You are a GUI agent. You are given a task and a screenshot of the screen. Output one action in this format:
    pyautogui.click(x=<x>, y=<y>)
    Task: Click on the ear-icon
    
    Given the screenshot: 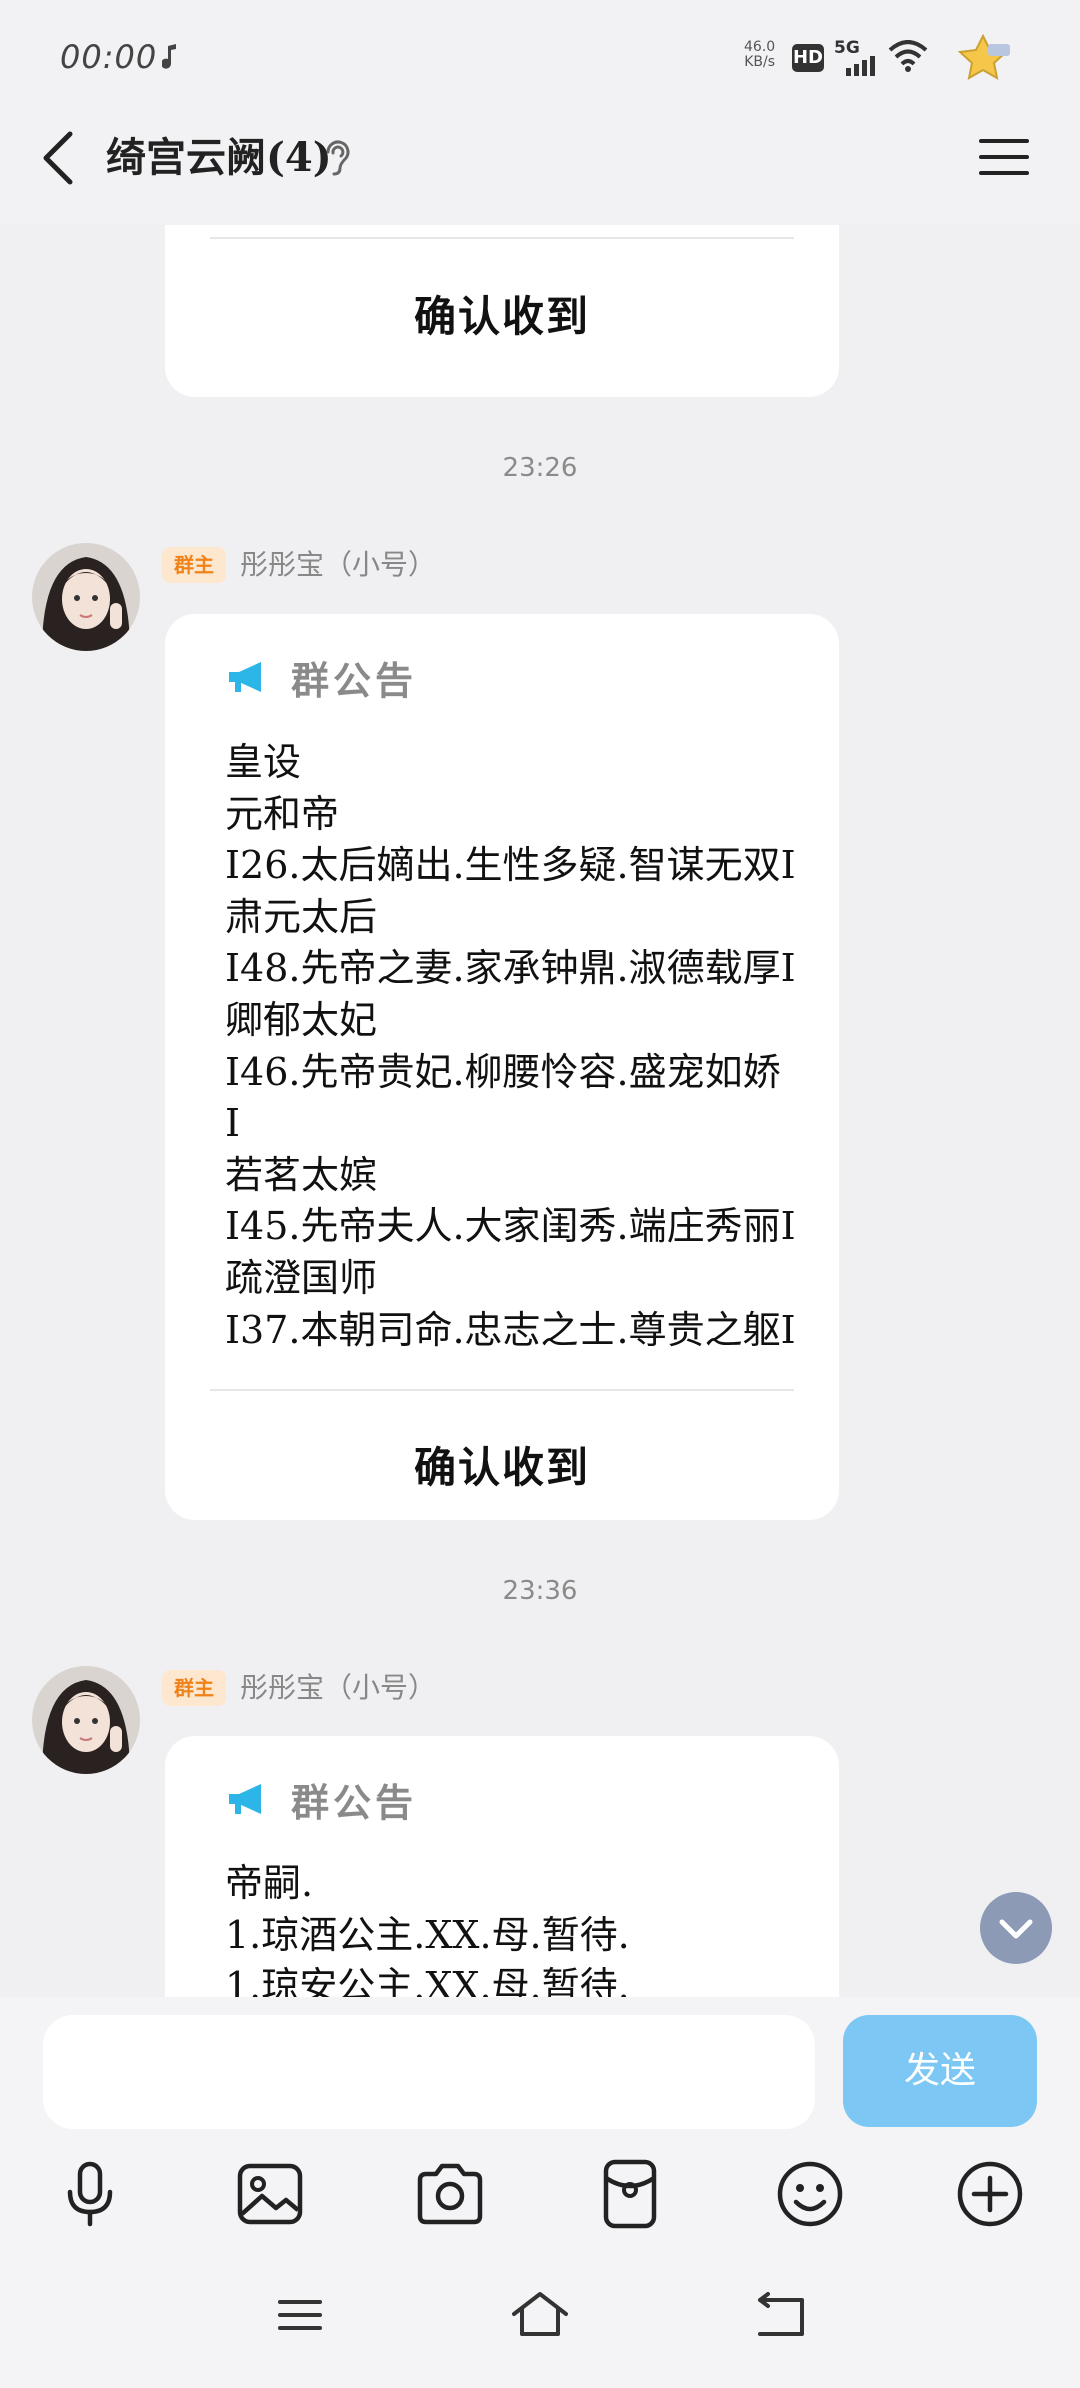 What is the action you would take?
    pyautogui.click(x=337, y=158)
    